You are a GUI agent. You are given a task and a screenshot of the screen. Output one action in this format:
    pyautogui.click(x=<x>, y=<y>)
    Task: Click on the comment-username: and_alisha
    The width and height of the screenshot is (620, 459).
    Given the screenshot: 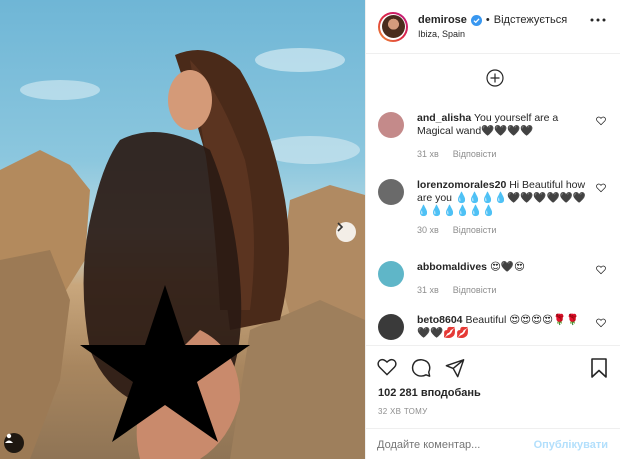 What is the action you would take?
    pyautogui.click(x=444, y=118)
    